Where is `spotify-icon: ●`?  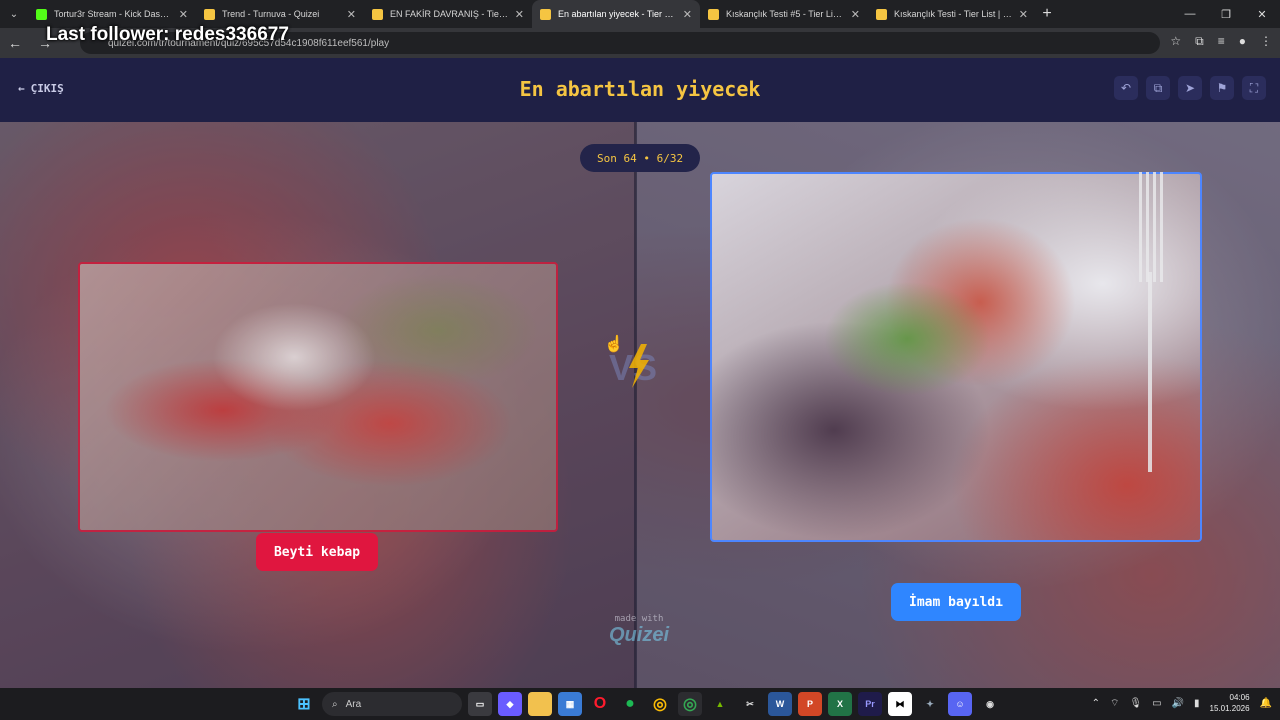
spotify-icon: ● is located at coordinates (630, 704).